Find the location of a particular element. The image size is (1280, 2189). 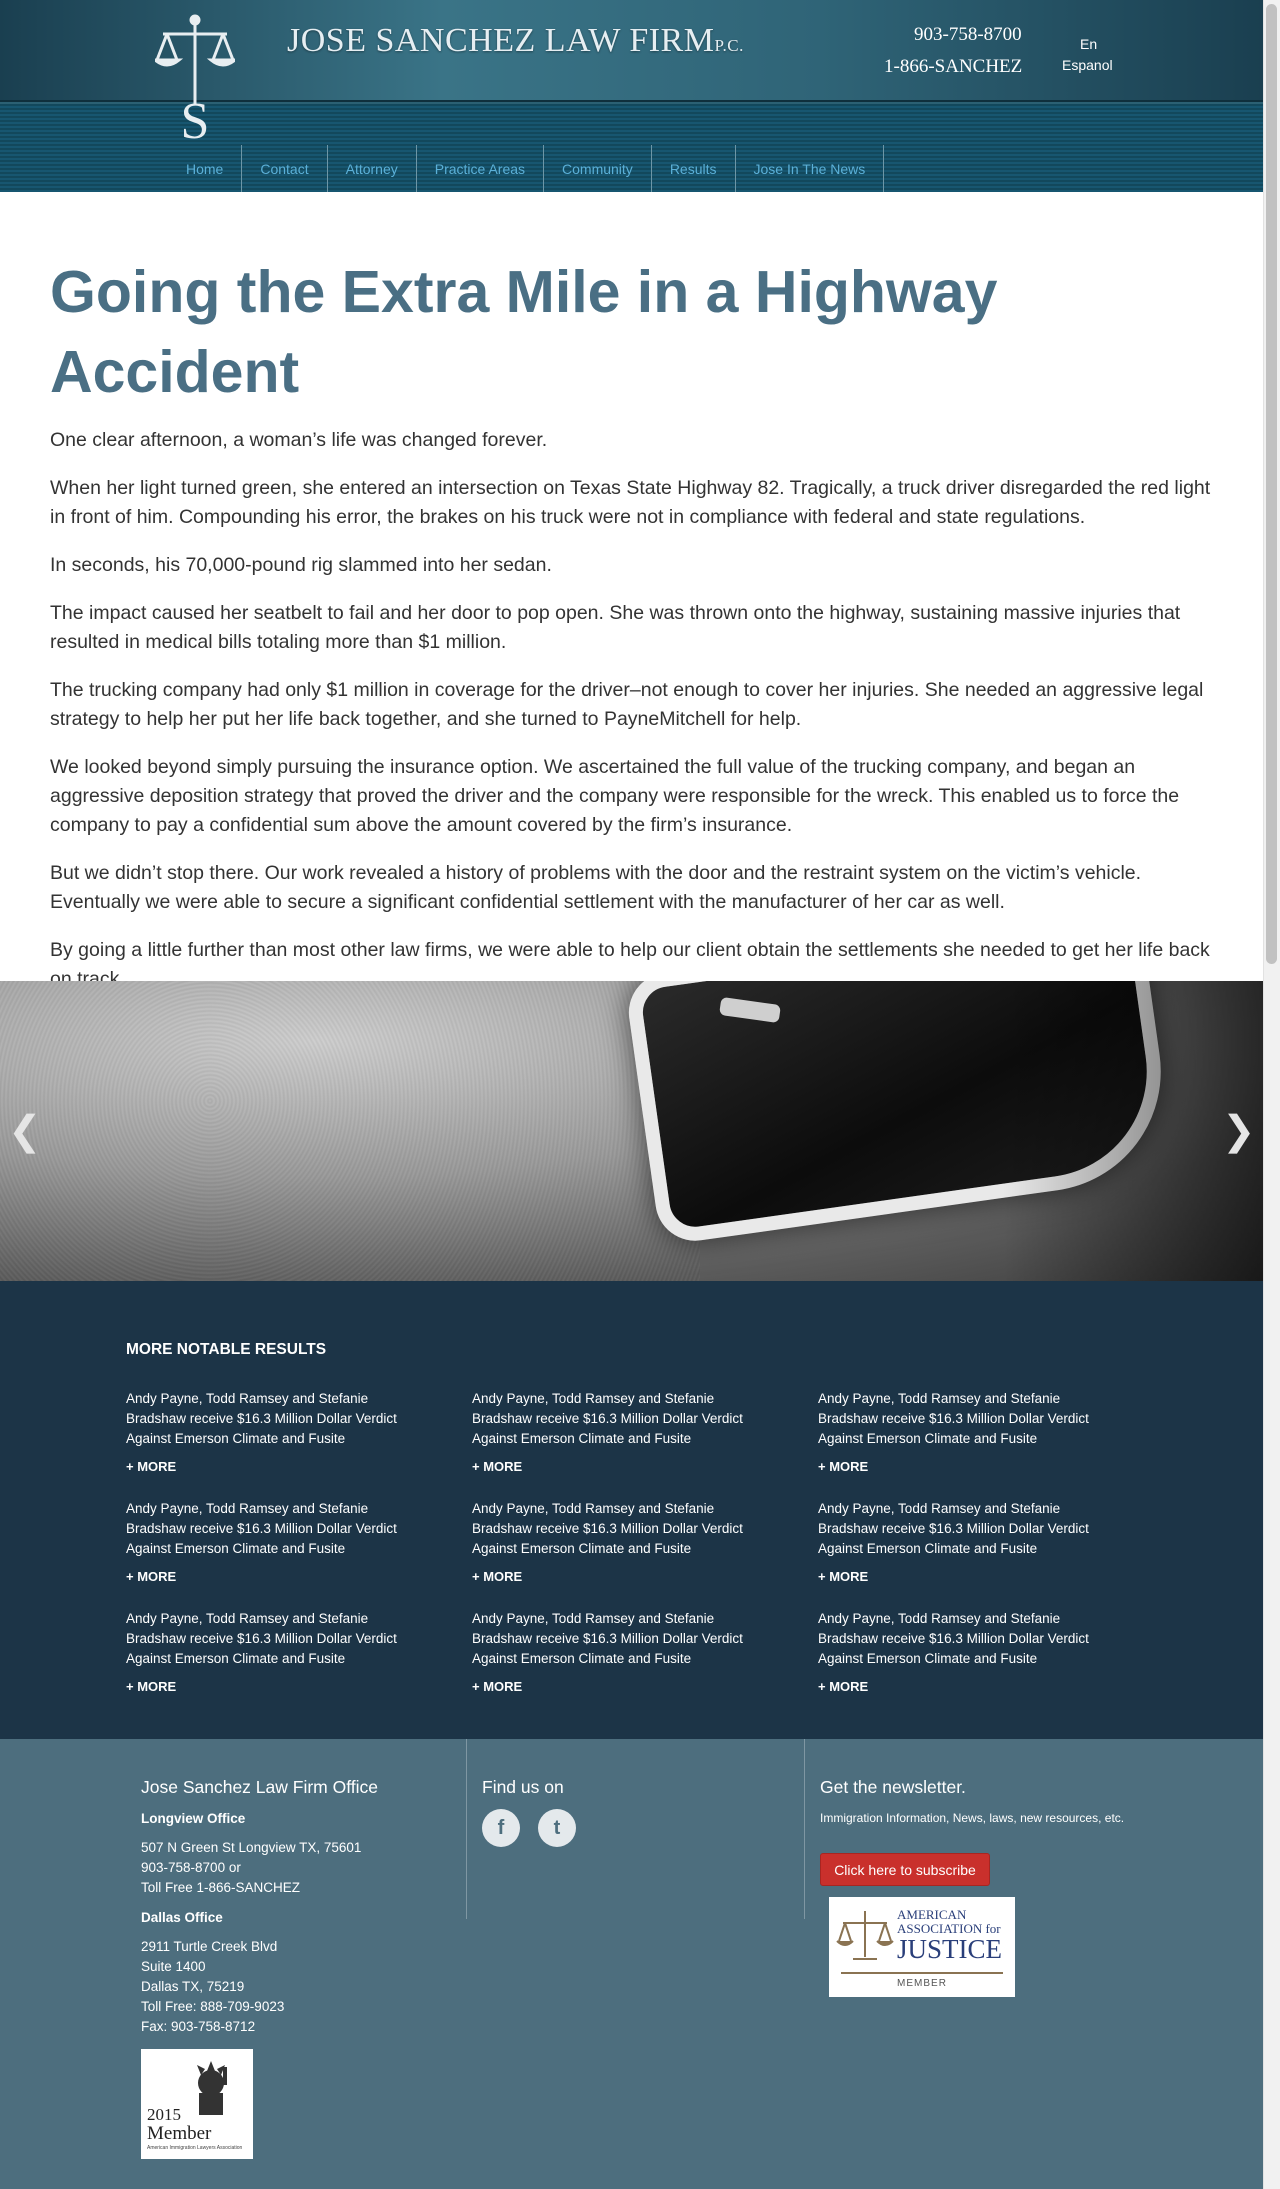

longview-office-label: Longview Office is located at coordinates (193, 1818).